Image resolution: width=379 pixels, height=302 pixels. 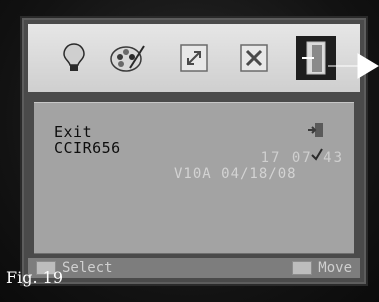 What do you see at coordinates (235, 174) in the screenshot?
I see `version-readout: V10A 04/18/08` at bounding box center [235, 174].